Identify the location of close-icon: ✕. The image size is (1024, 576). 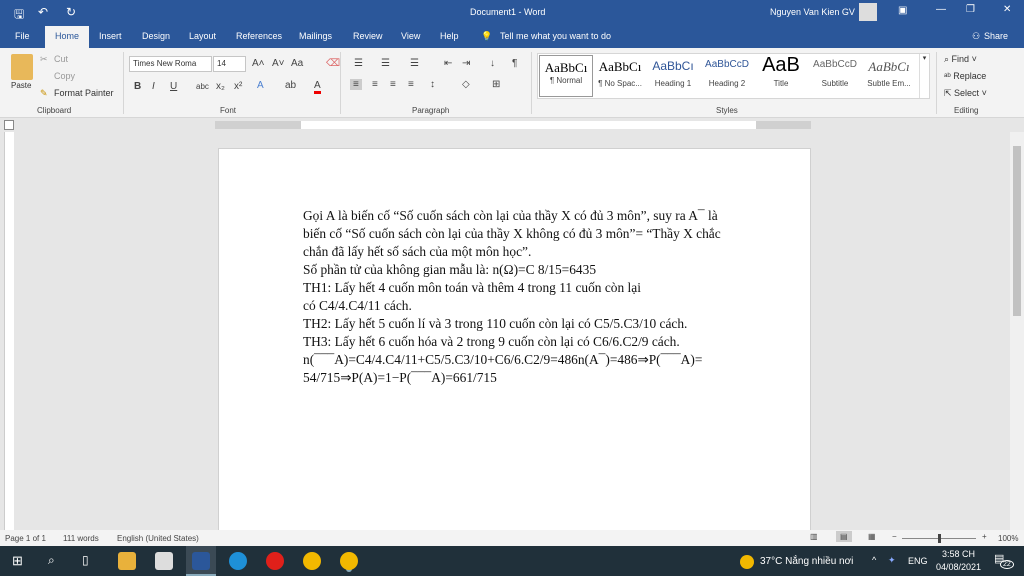
(1007, 9).